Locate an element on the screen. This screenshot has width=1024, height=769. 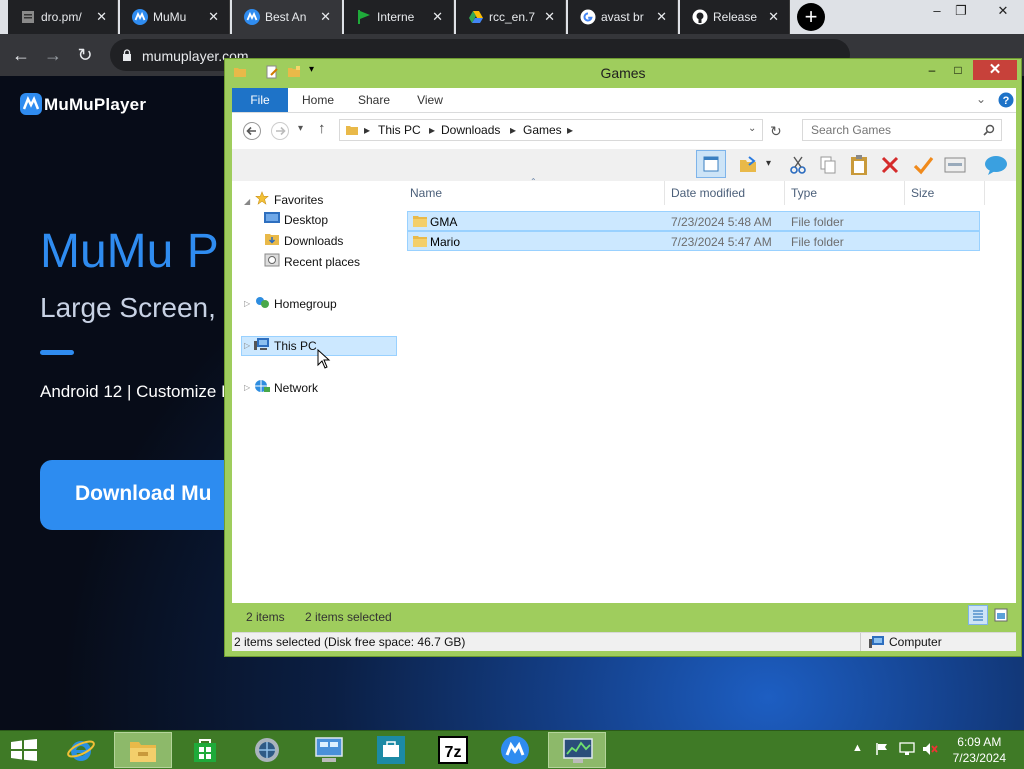
breadcrumb-downloads: Downloads is located at coordinates (470, 130).